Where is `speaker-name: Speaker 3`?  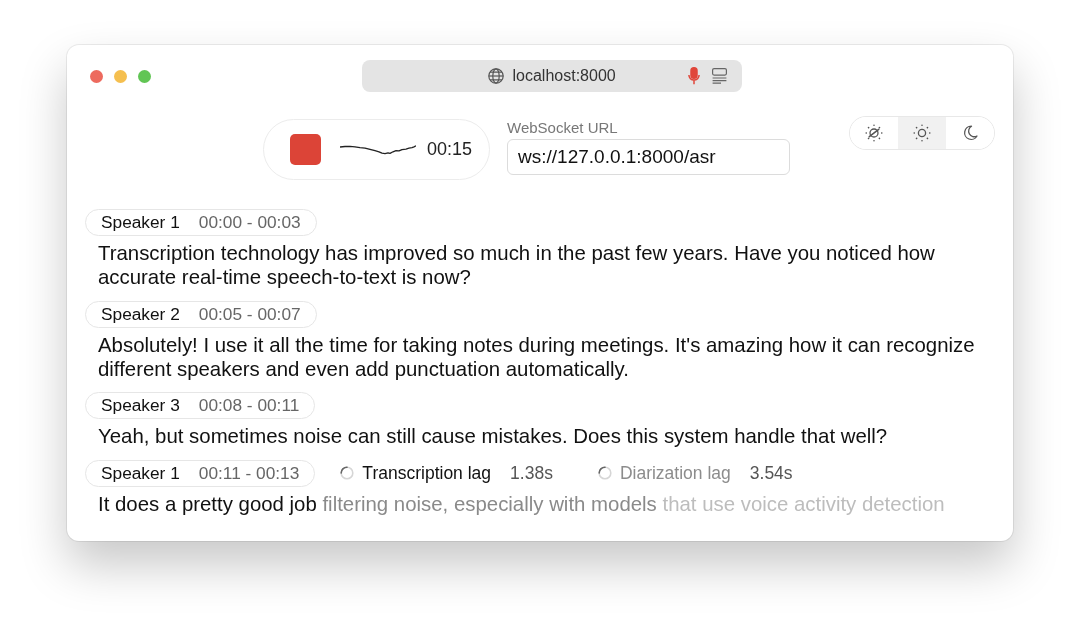
speaker-name: Speaker 3 is located at coordinates (140, 405).